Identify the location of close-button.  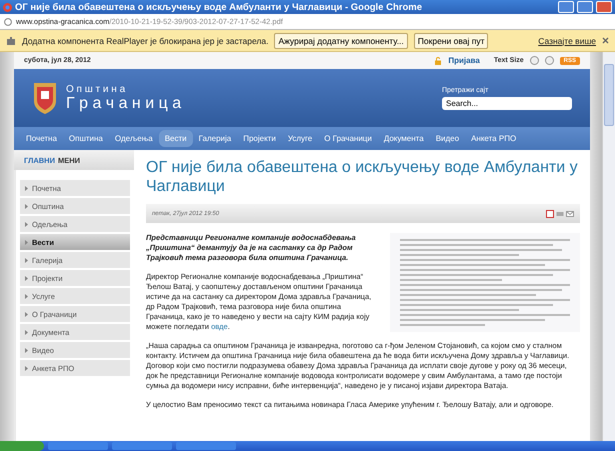
(604, 7).